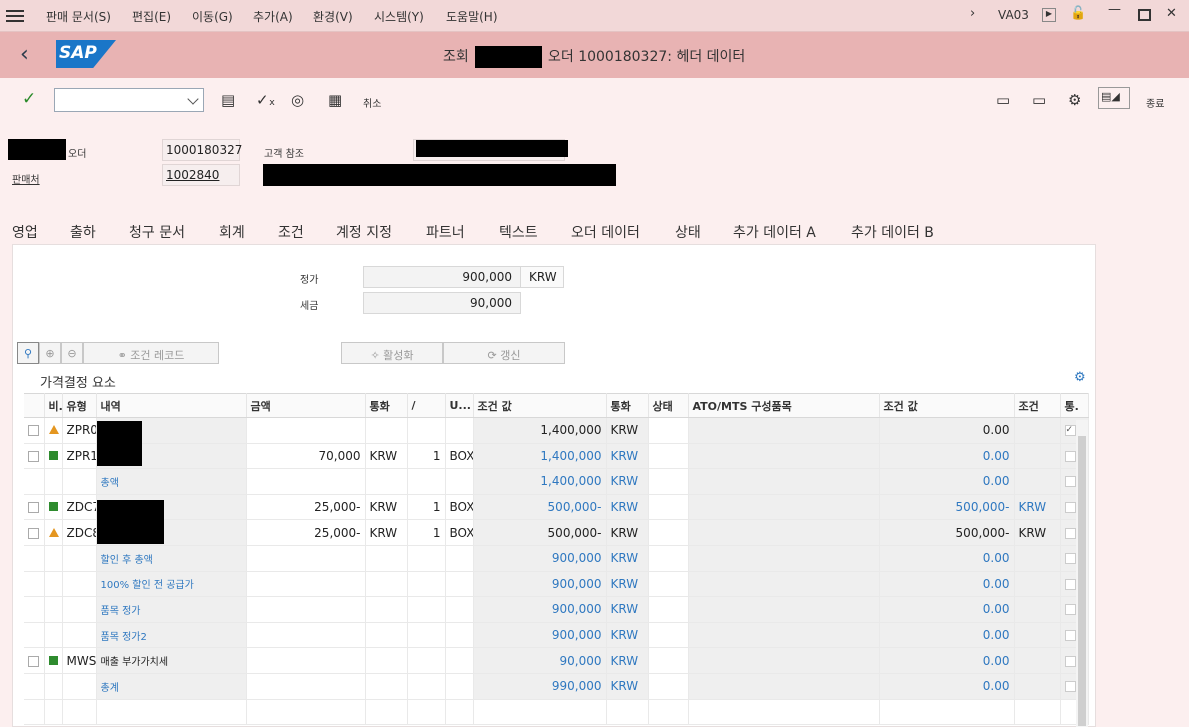  Describe the element at coordinates (83, 232) in the screenshot. I see `tab-shipping: 출하` at that location.